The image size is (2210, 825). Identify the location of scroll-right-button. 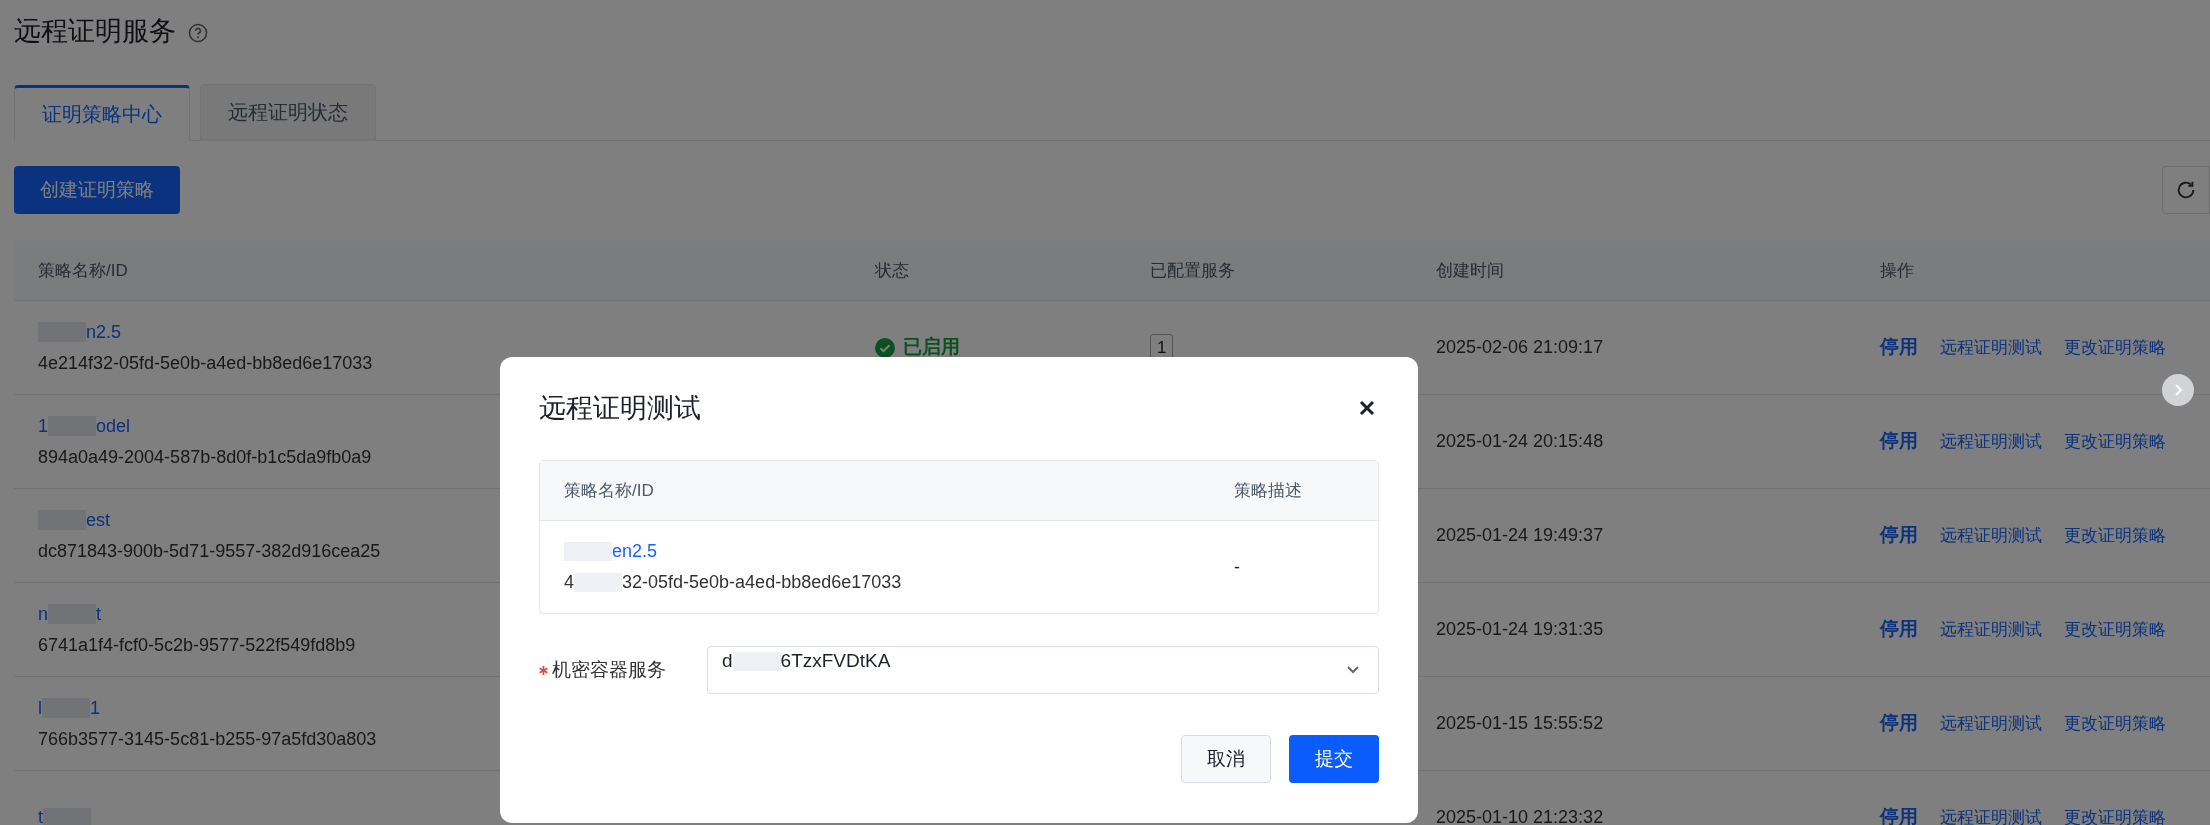
(2178, 390).